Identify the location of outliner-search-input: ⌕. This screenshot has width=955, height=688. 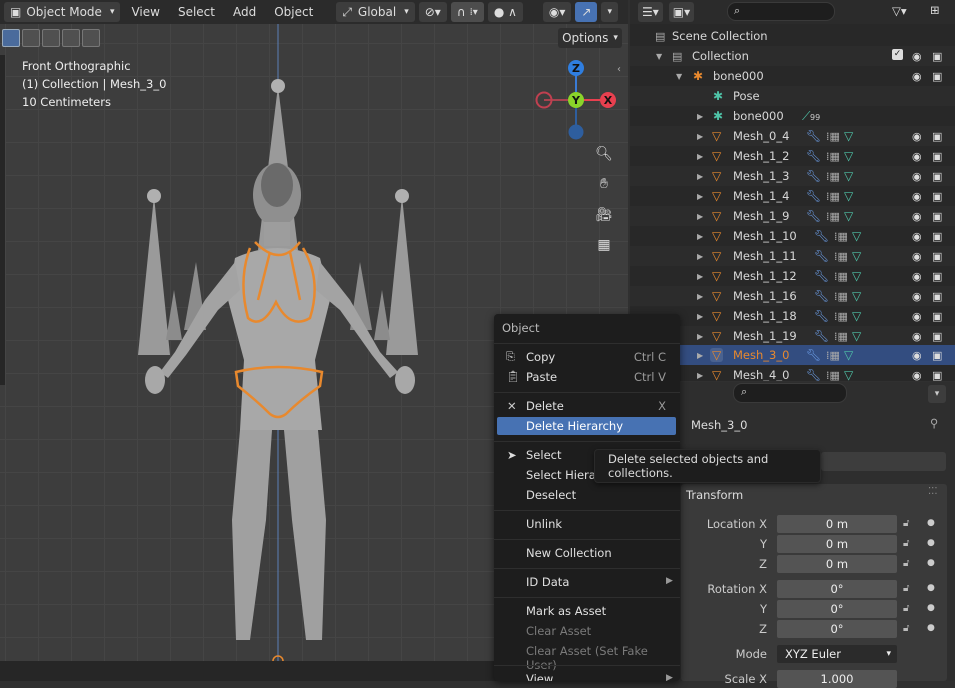
(781, 11).